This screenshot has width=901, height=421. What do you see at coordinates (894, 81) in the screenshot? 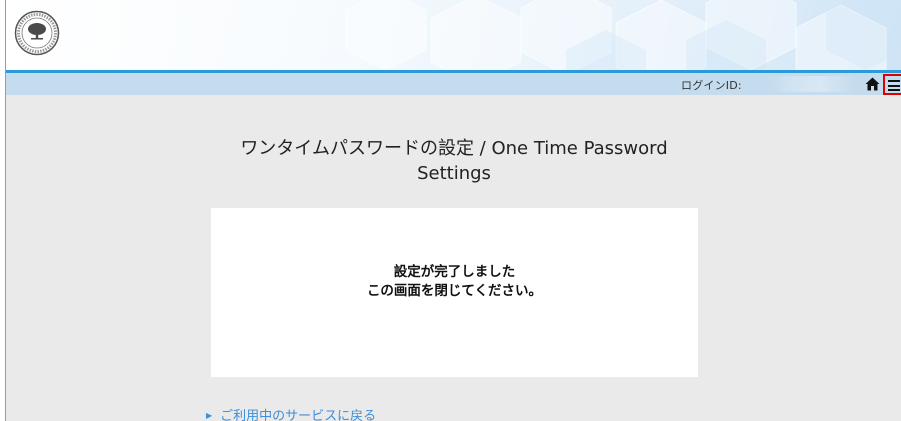
I see `menu-line-top` at bounding box center [894, 81].